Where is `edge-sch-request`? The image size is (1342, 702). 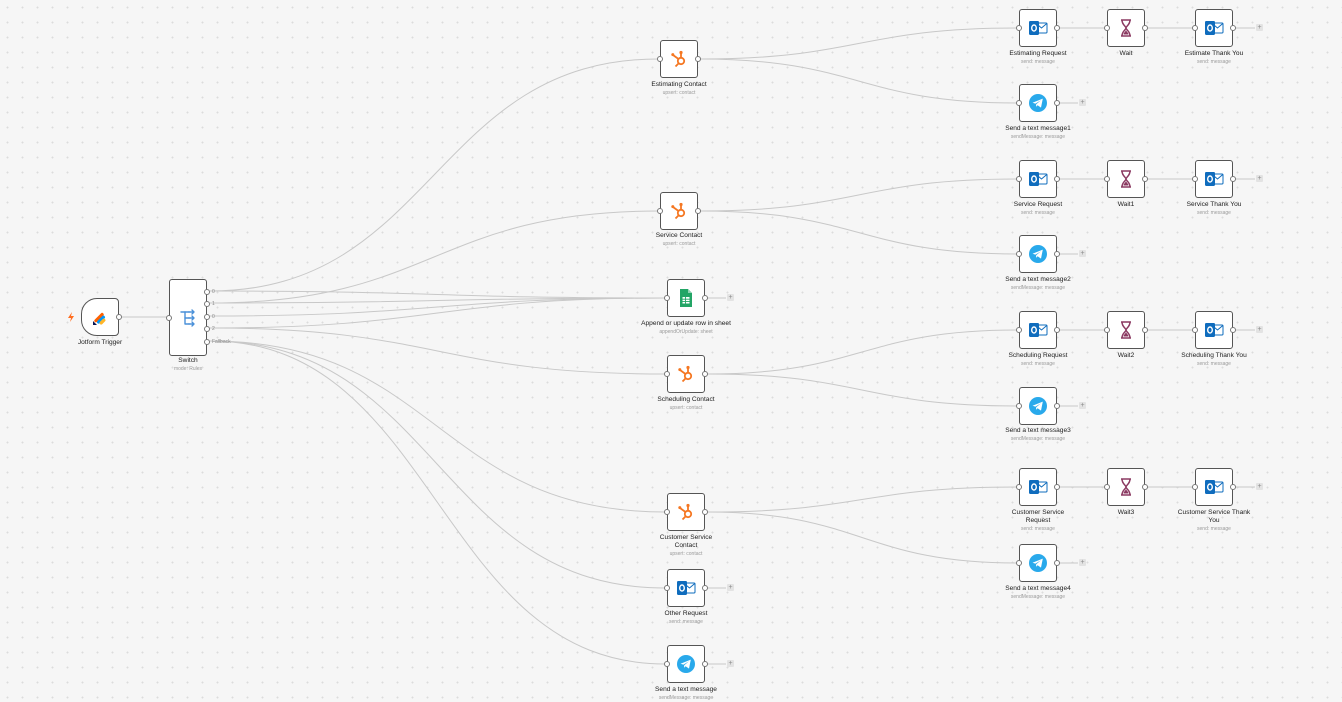 edge-sch-request is located at coordinates (862, 352).